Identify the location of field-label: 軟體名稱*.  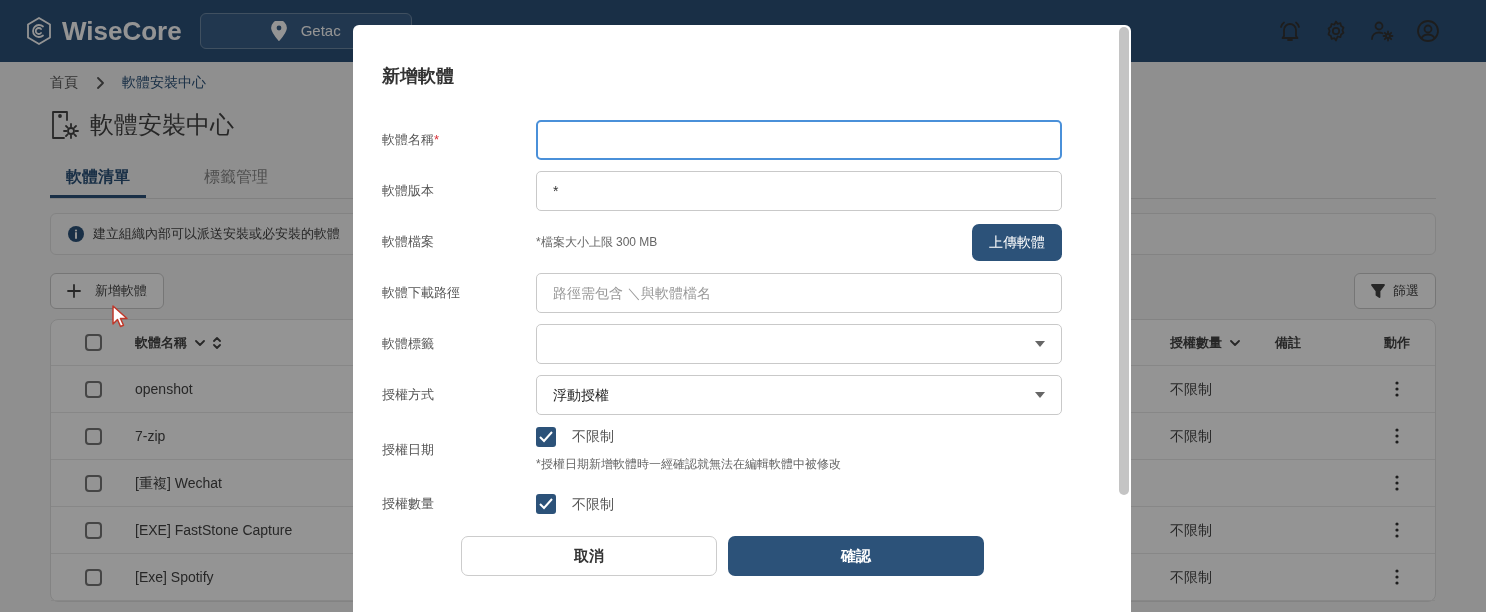
(411, 140).